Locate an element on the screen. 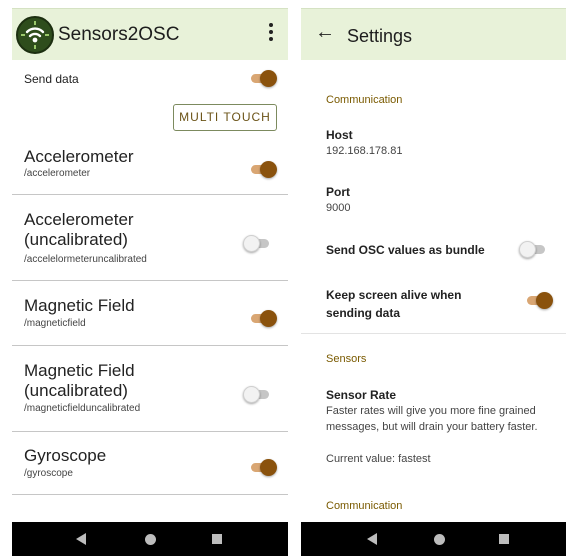 Image resolution: width=566 pixels, height=556 pixels. sensor-name: Accelerometer is located at coordinates (79, 156).